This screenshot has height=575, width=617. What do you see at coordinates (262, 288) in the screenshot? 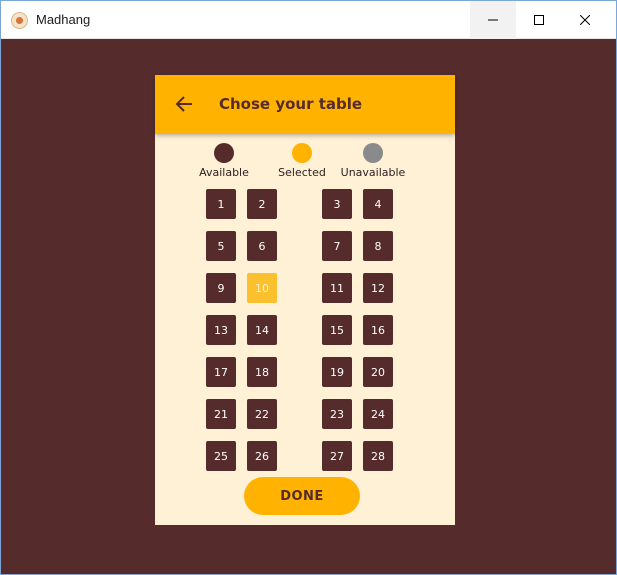
I see `table-seat-10: 10` at bounding box center [262, 288].